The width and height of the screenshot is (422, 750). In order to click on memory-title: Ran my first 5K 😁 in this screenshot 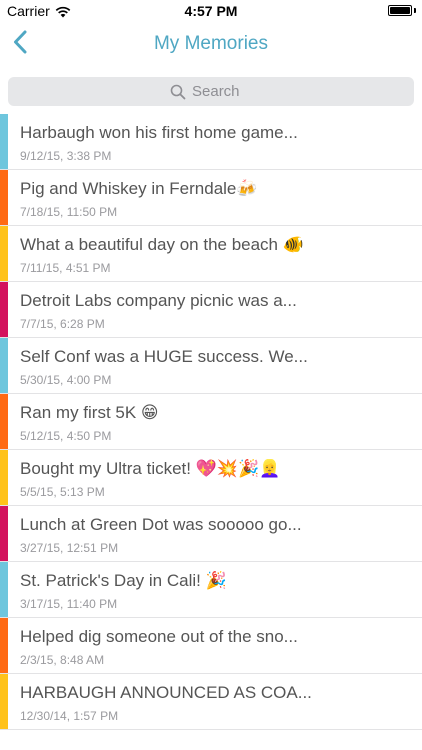, I will do `click(89, 412)`.